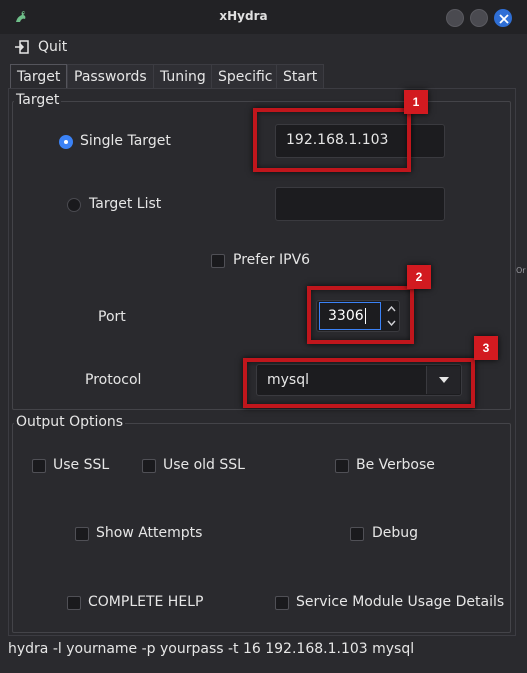  I want to click on exit-icon, so click(22, 47).